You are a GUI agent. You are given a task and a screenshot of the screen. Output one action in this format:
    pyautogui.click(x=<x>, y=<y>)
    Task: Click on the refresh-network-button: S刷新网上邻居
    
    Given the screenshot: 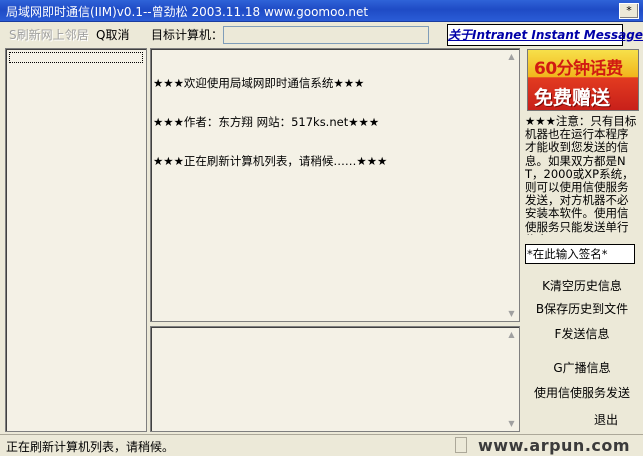 What is the action you would take?
    pyautogui.click(x=49, y=35)
    